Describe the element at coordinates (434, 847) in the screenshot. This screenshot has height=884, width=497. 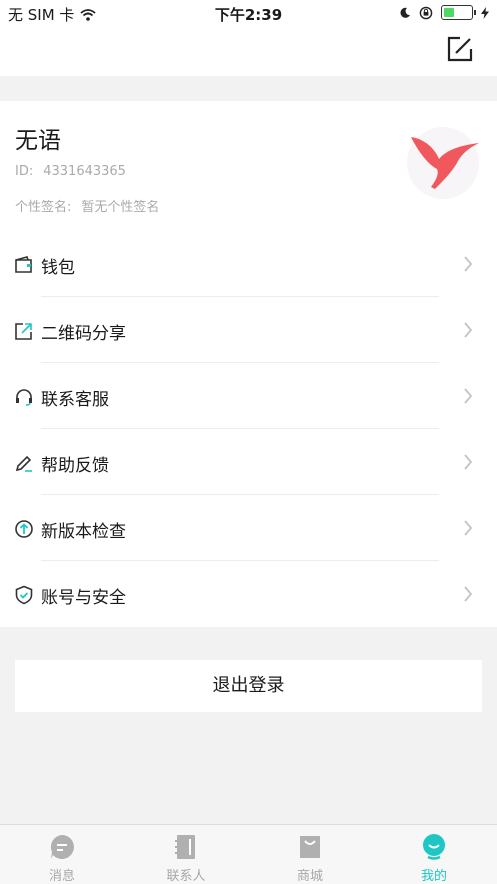
I see `profile-icon` at that location.